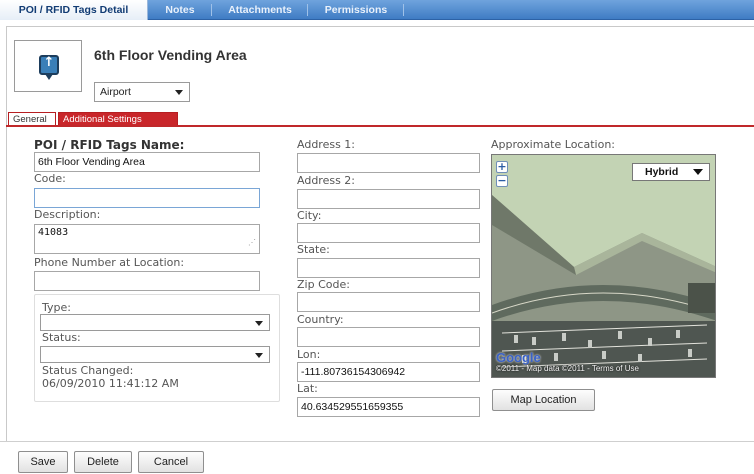 Image resolution: width=754 pixels, height=474 pixels. What do you see at coordinates (110, 383) in the screenshot?
I see `status-changed-value: 06/09/2010 11:41:12 AM` at bounding box center [110, 383].